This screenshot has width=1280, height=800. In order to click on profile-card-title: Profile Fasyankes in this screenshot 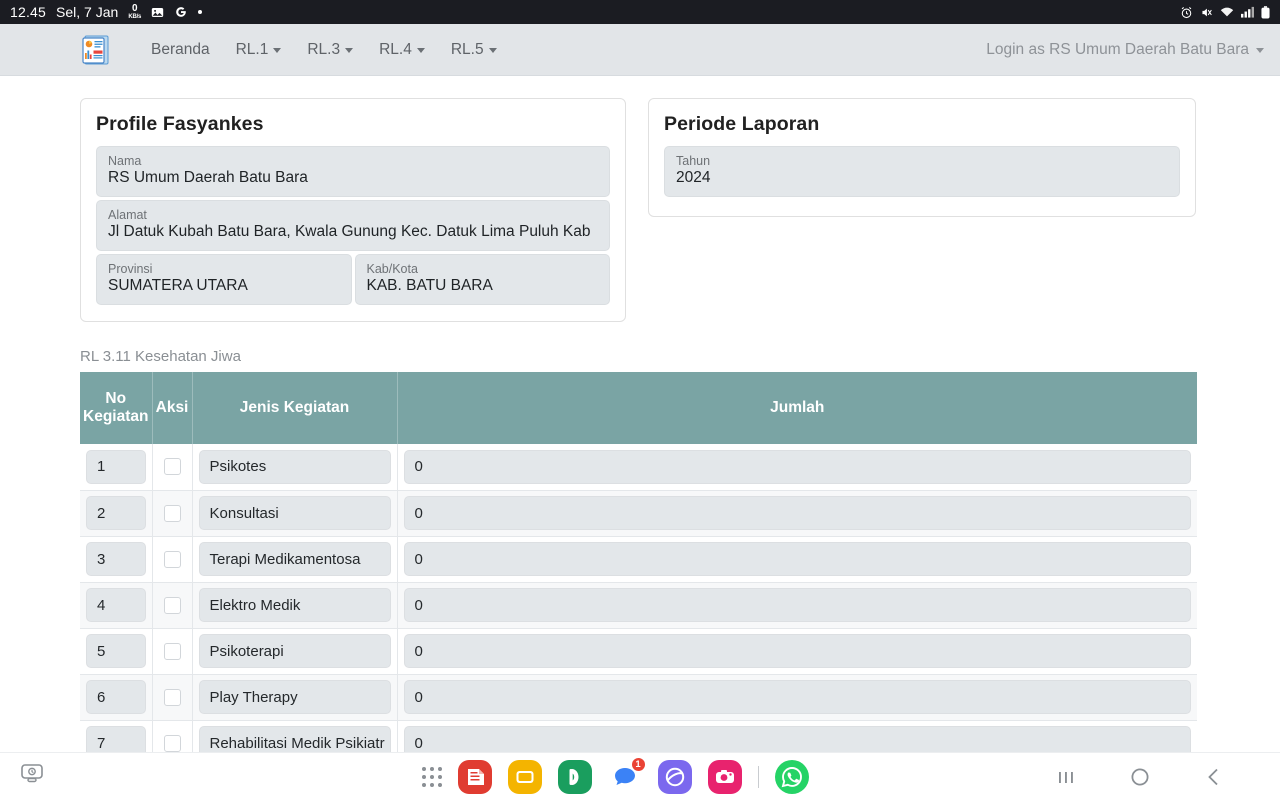, I will do `click(180, 124)`.